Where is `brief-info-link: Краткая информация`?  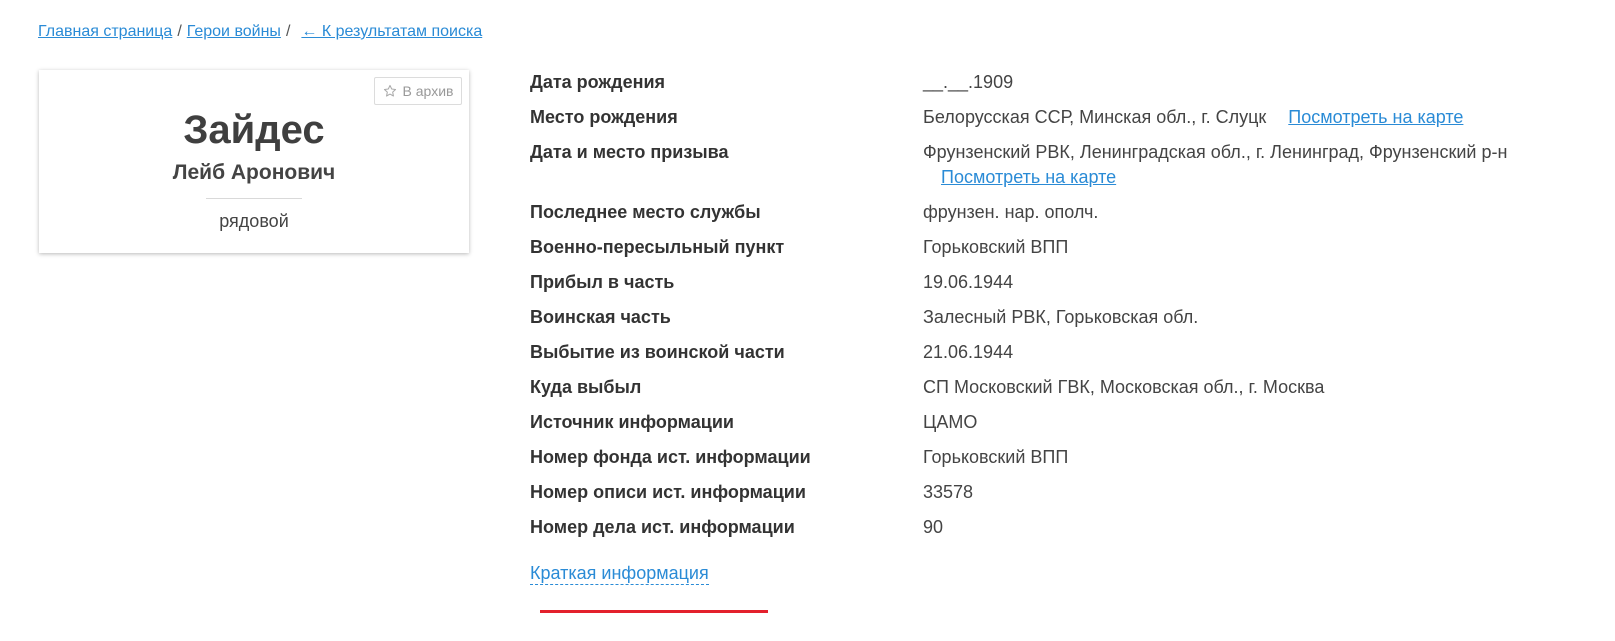 brief-info-link: Краткая информация is located at coordinates (619, 573).